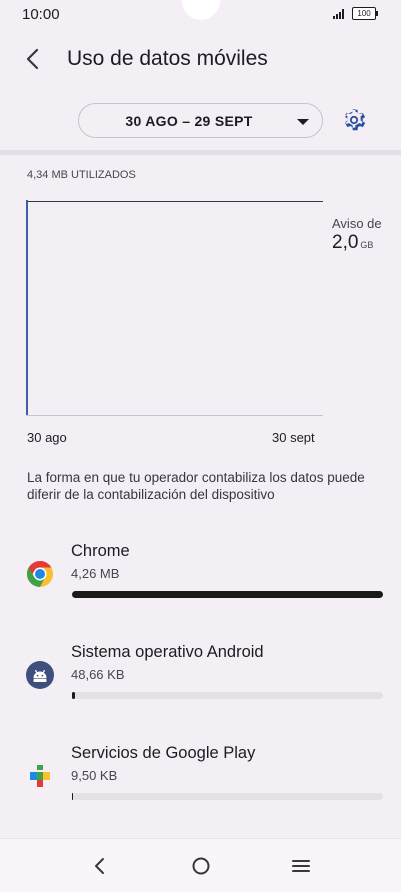 Image resolution: width=401 pixels, height=892 pixels. What do you see at coordinates (293, 437) in the screenshot?
I see `chart-end-date: 30 sept` at bounding box center [293, 437].